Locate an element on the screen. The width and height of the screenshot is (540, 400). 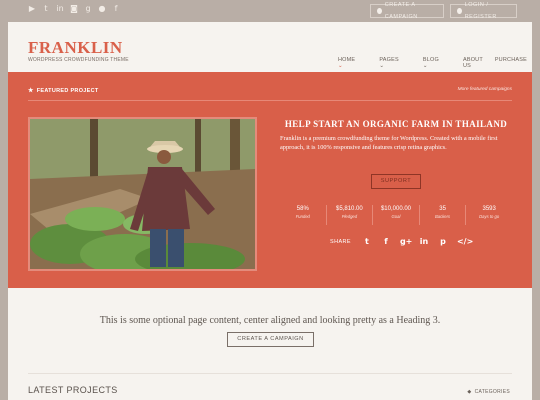
google-plus-icon: g is located at coordinates (88, 9).